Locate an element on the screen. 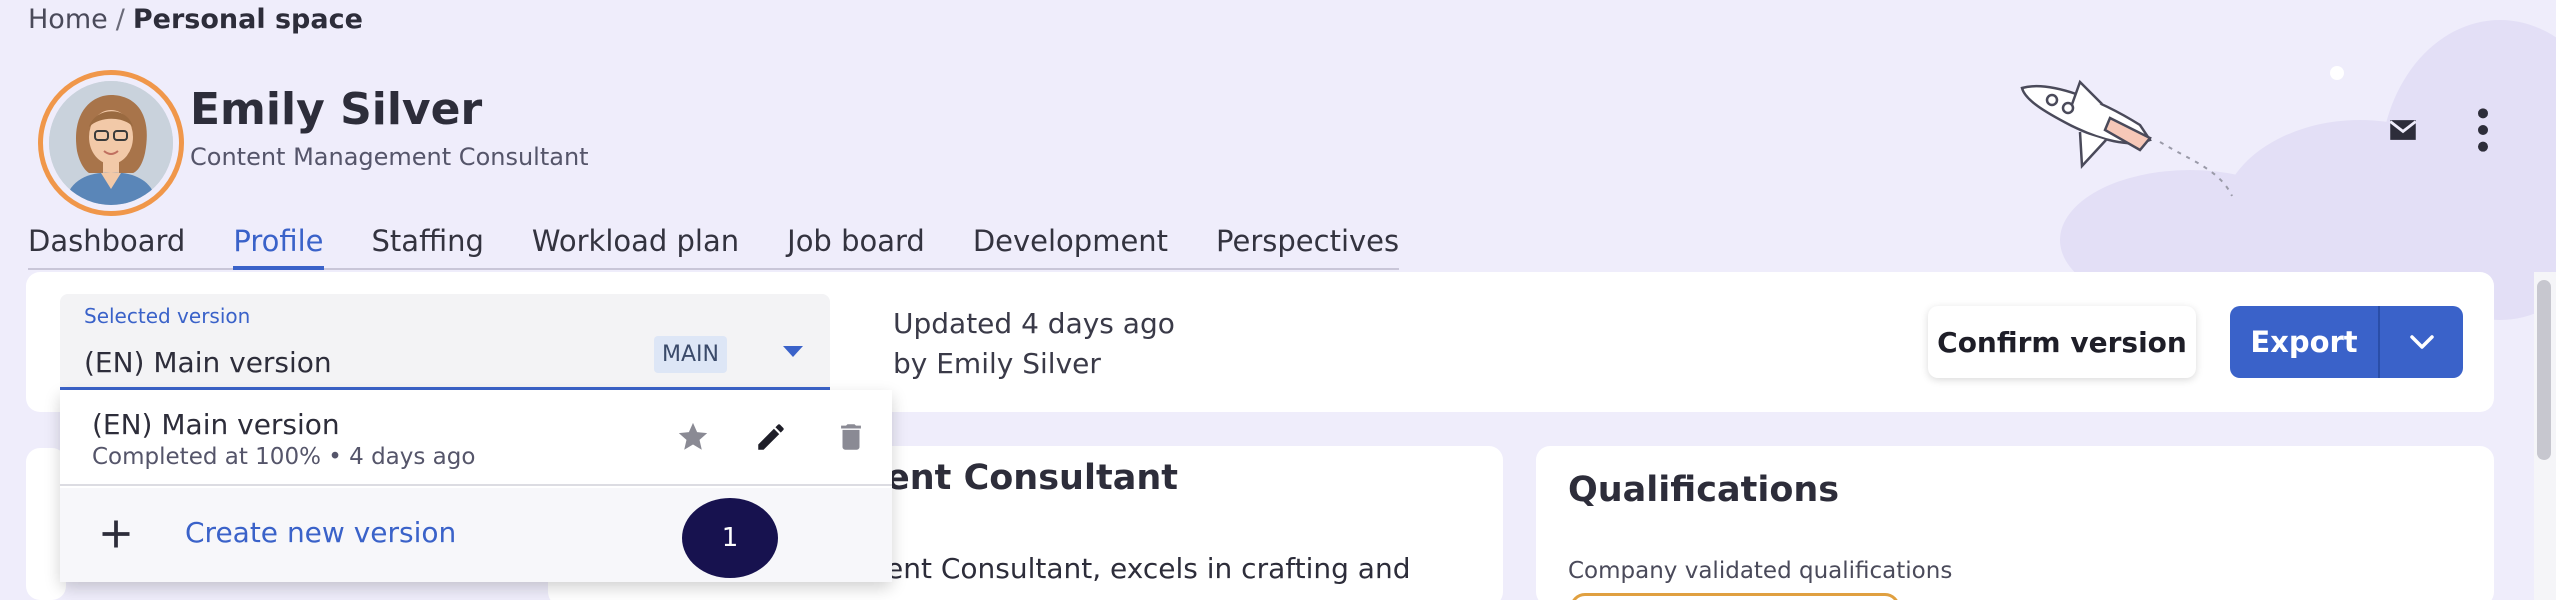 The width and height of the screenshot is (2556, 600). tab-staffing: Staffing is located at coordinates (428, 246).